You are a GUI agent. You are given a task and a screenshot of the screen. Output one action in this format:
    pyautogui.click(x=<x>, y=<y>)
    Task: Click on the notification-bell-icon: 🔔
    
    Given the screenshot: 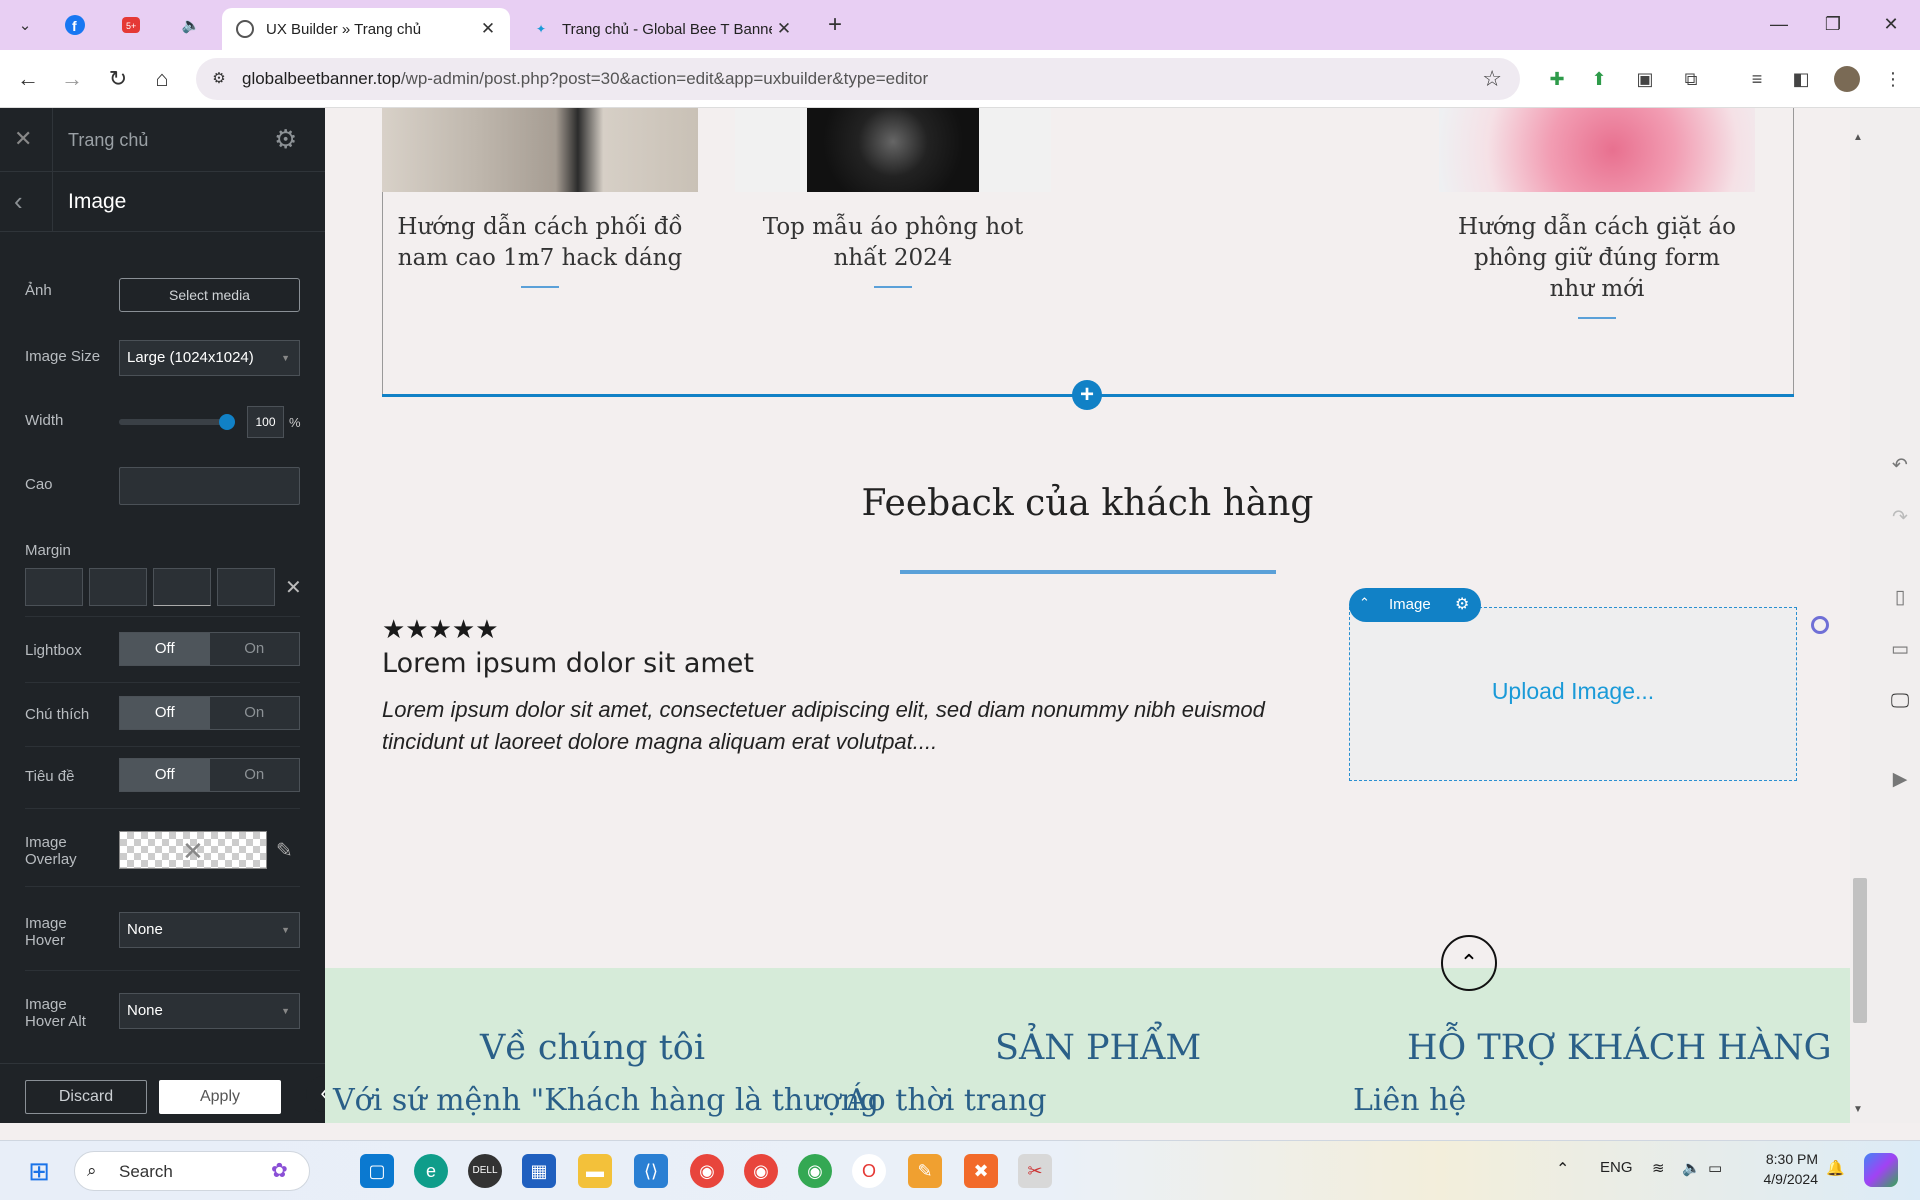 What is the action you would take?
    pyautogui.click(x=1835, y=1168)
    